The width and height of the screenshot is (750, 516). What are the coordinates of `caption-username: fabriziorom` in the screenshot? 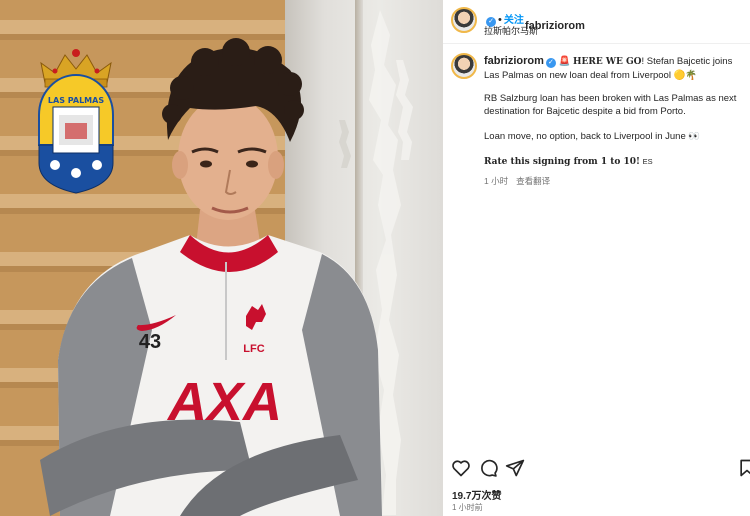 It's located at (514, 61).